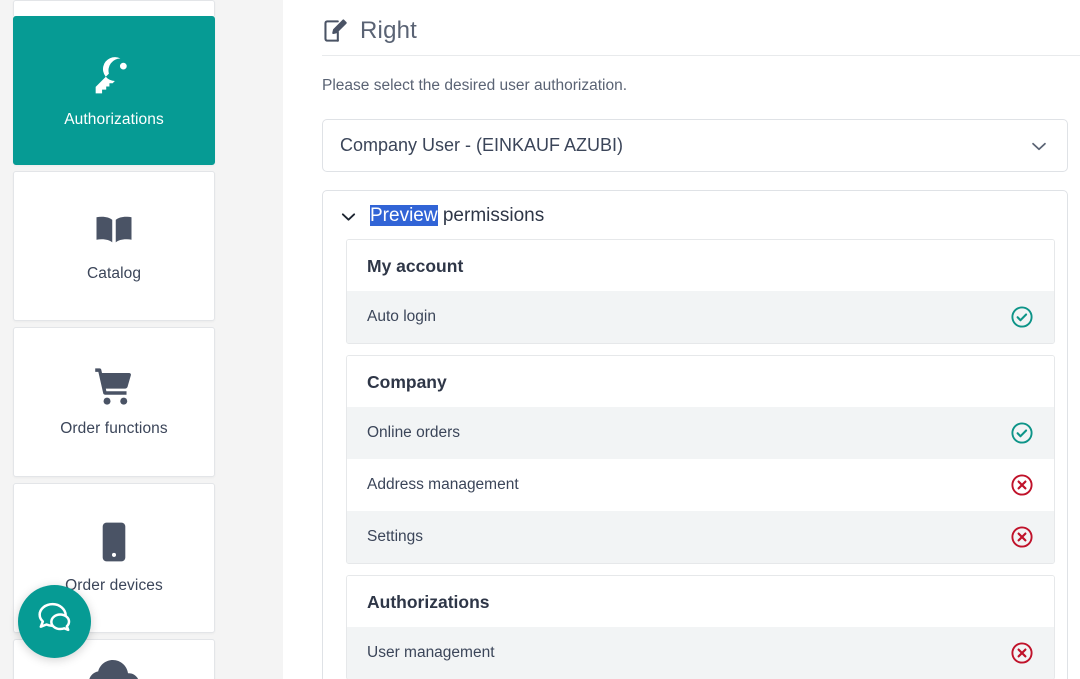  Describe the element at coordinates (700, 601) in the screenshot. I see `permission-group-title: Authorizations` at that location.